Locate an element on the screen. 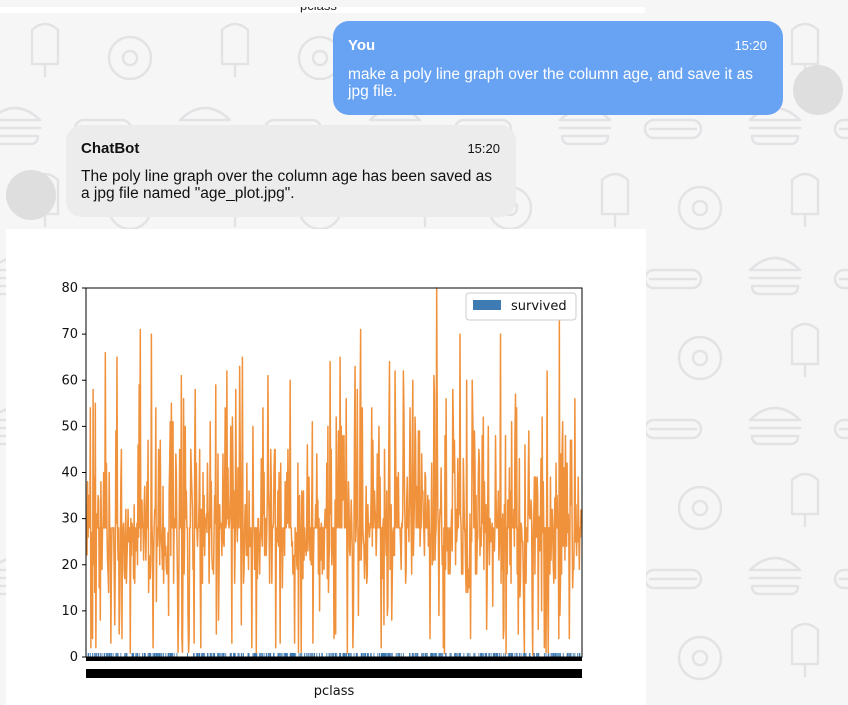 The image size is (848, 705). y-tick-label: 10 is located at coordinates (69, 611).